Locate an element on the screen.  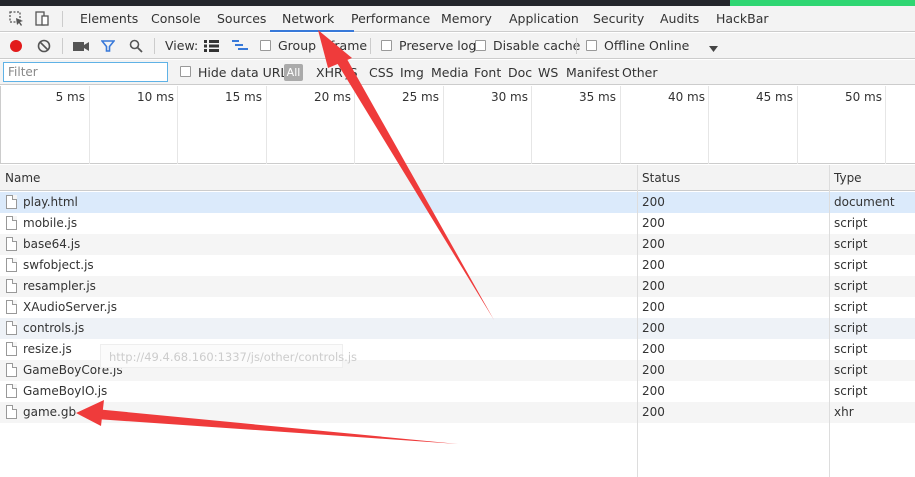
column-header-name: Name is located at coordinates (22, 178).